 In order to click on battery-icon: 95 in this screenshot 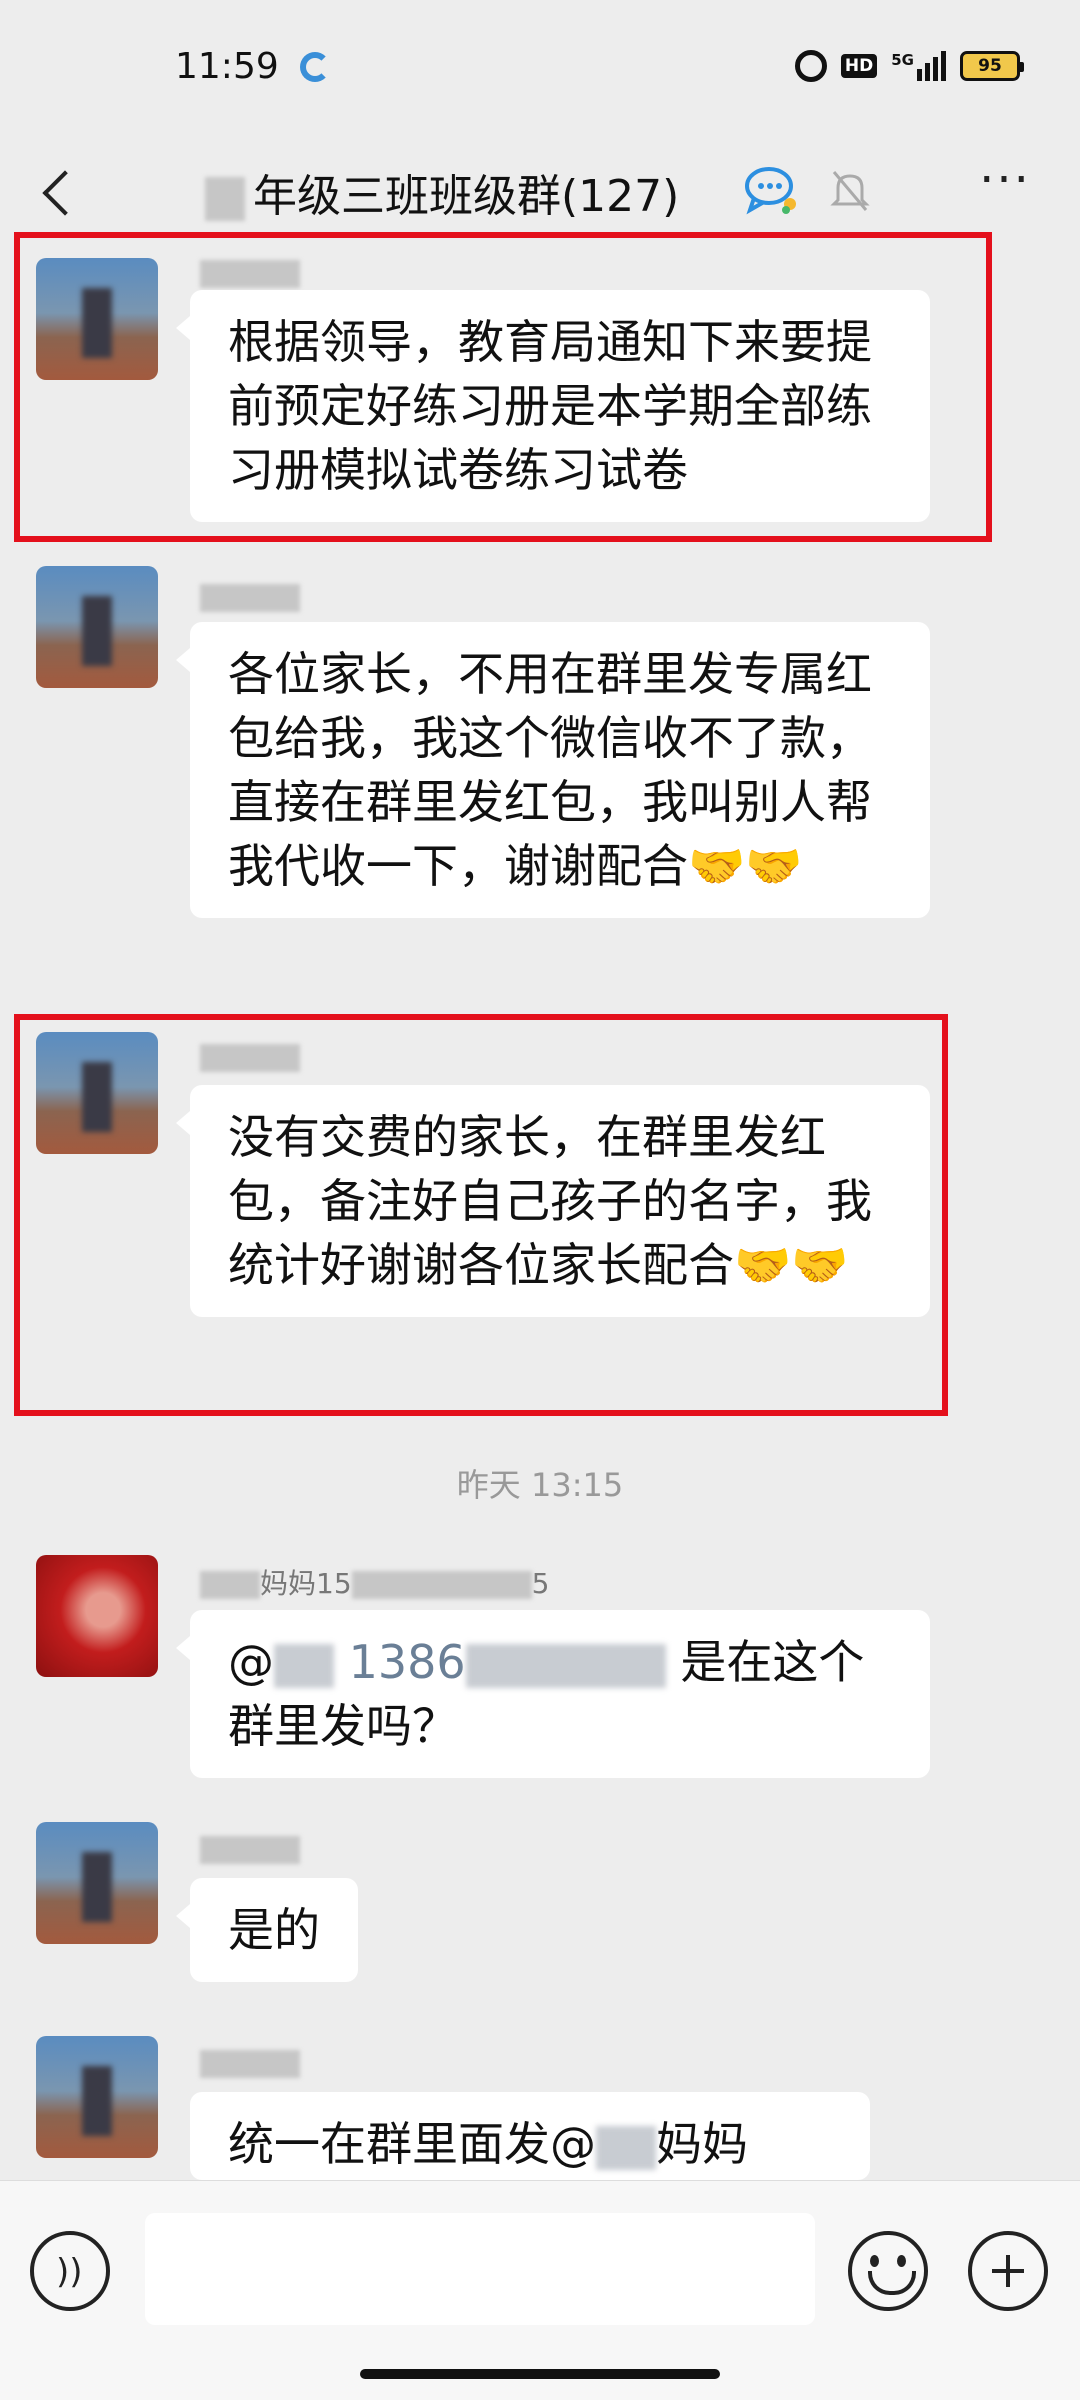, I will do `click(992, 66)`.